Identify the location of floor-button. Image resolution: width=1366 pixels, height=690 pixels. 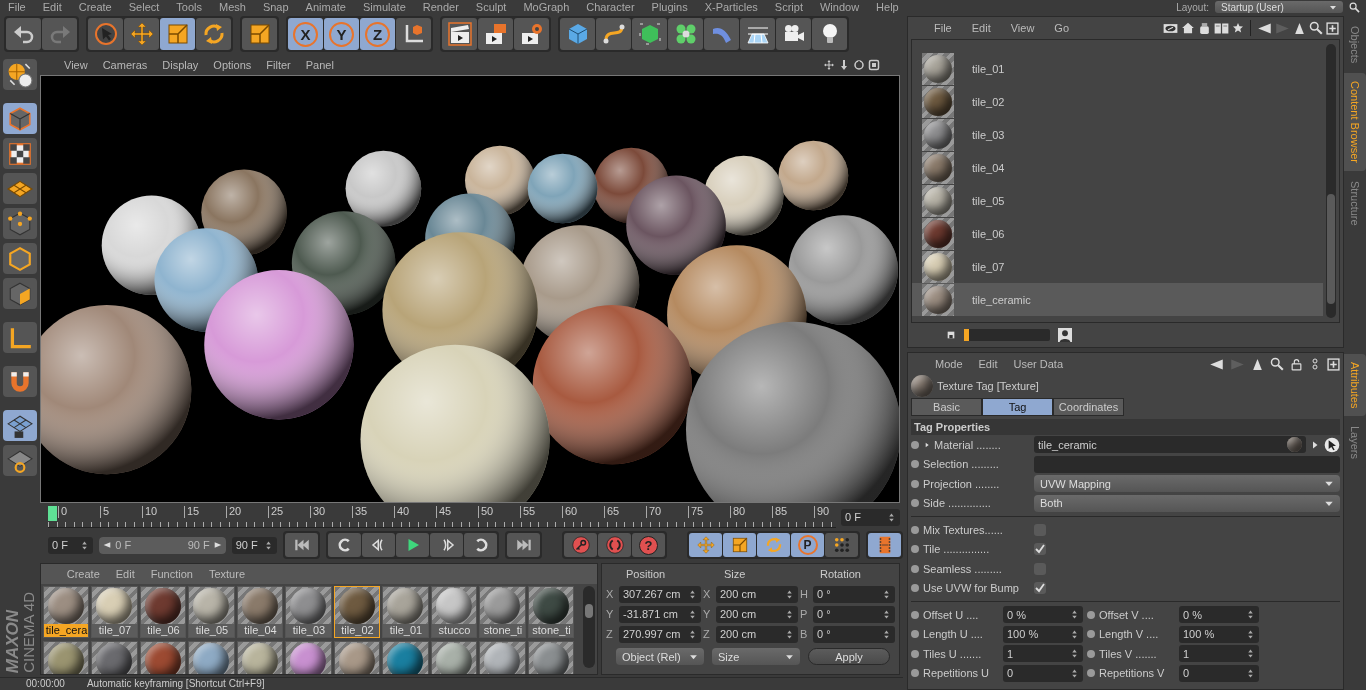
(757, 34).